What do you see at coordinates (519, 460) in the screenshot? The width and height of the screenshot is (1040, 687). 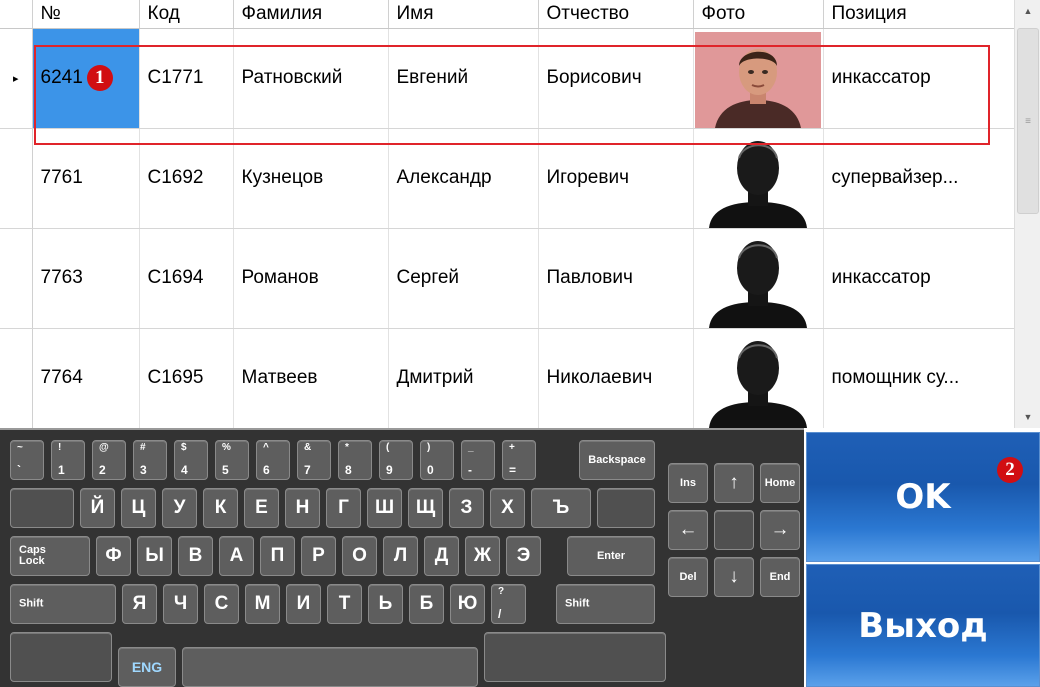 I see `key-equals: + =` at bounding box center [519, 460].